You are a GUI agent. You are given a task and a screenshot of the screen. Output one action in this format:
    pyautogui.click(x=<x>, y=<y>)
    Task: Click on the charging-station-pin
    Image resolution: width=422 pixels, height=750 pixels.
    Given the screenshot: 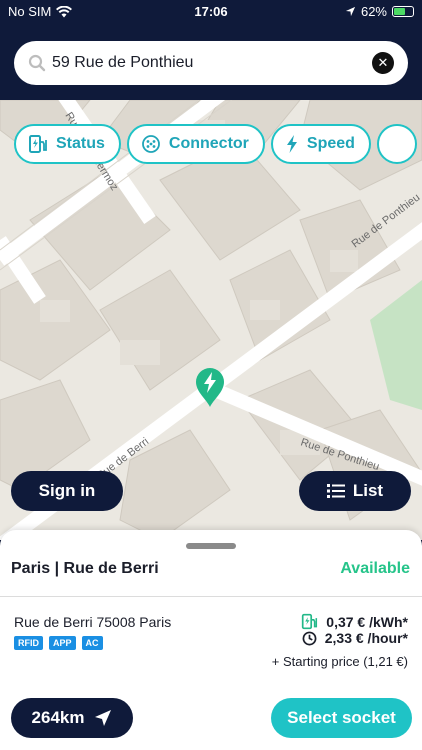 What is the action you would take?
    pyautogui.click(x=210, y=387)
    